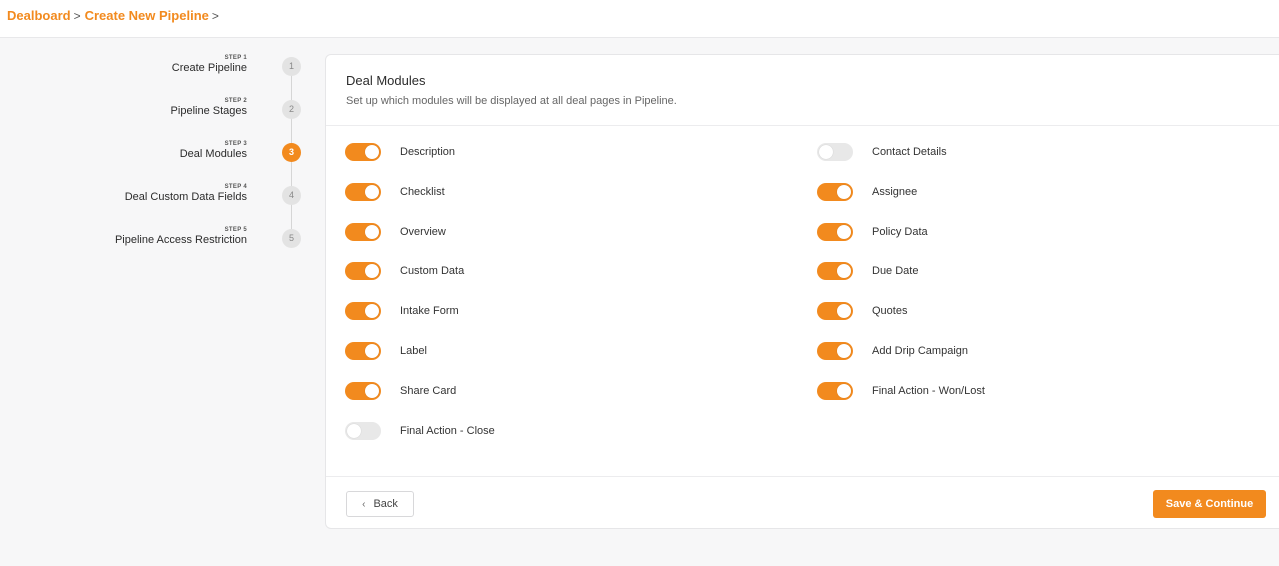 The height and width of the screenshot is (566, 1279). I want to click on module-label-checklist: Checklist, so click(422, 191).